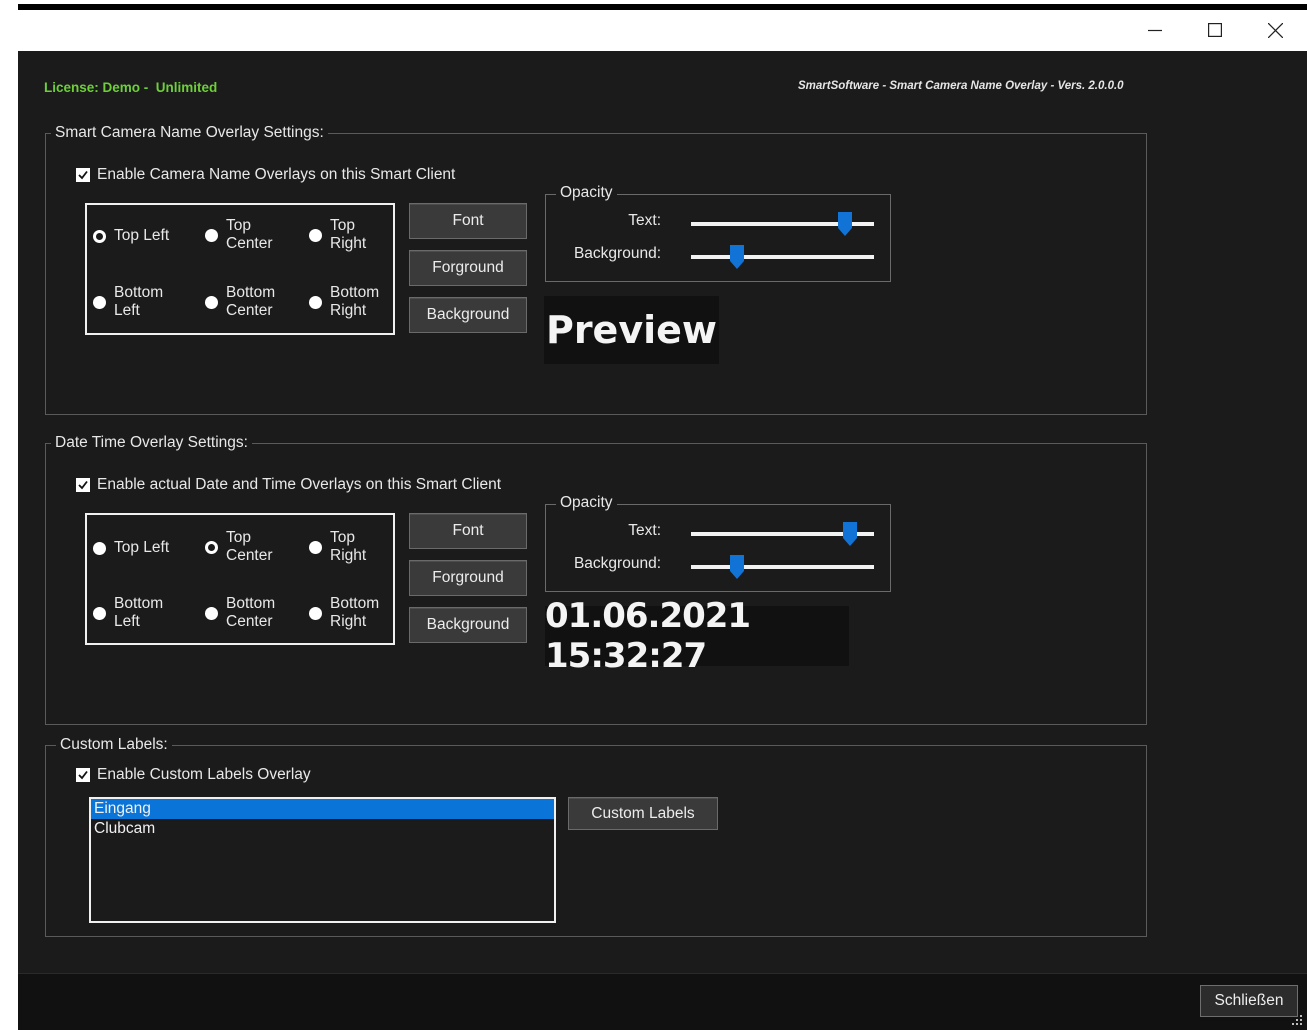  What do you see at coordinates (322, 809) in the screenshot?
I see `list-item: Eingang` at bounding box center [322, 809].